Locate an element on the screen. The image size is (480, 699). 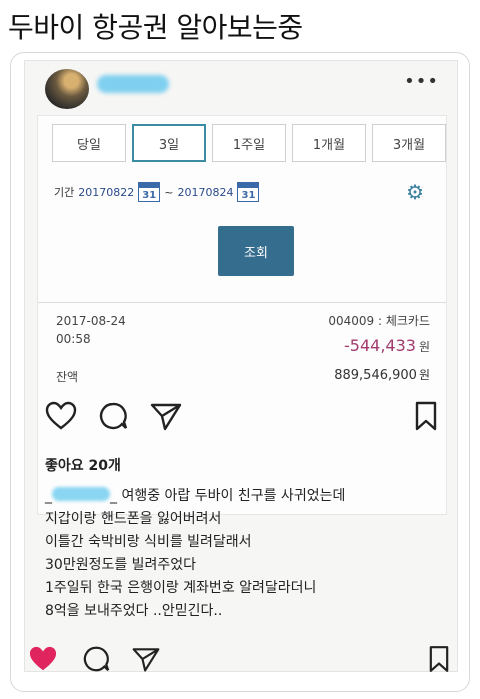
transaction-time: 00:58 is located at coordinates (73, 339).